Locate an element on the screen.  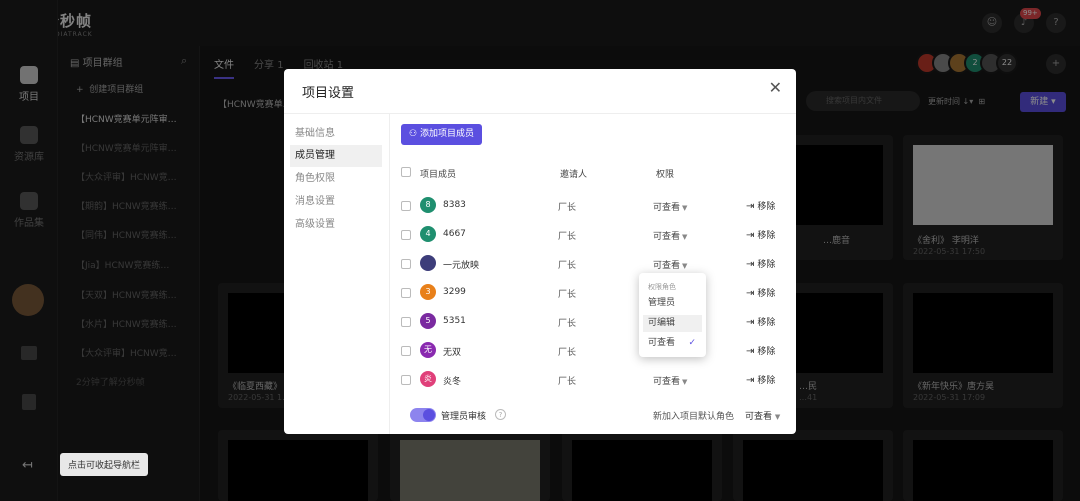
table-row: 3 3299 厂长 ⇥ 移除 is located at coordinates (540, 292).